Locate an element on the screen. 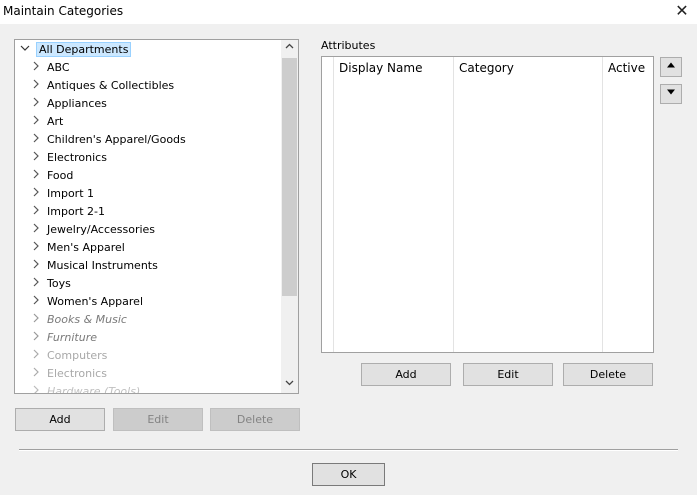 This screenshot has height=495, width=697. tree-node-label: Books & Music is located at coordinates (87, 319).